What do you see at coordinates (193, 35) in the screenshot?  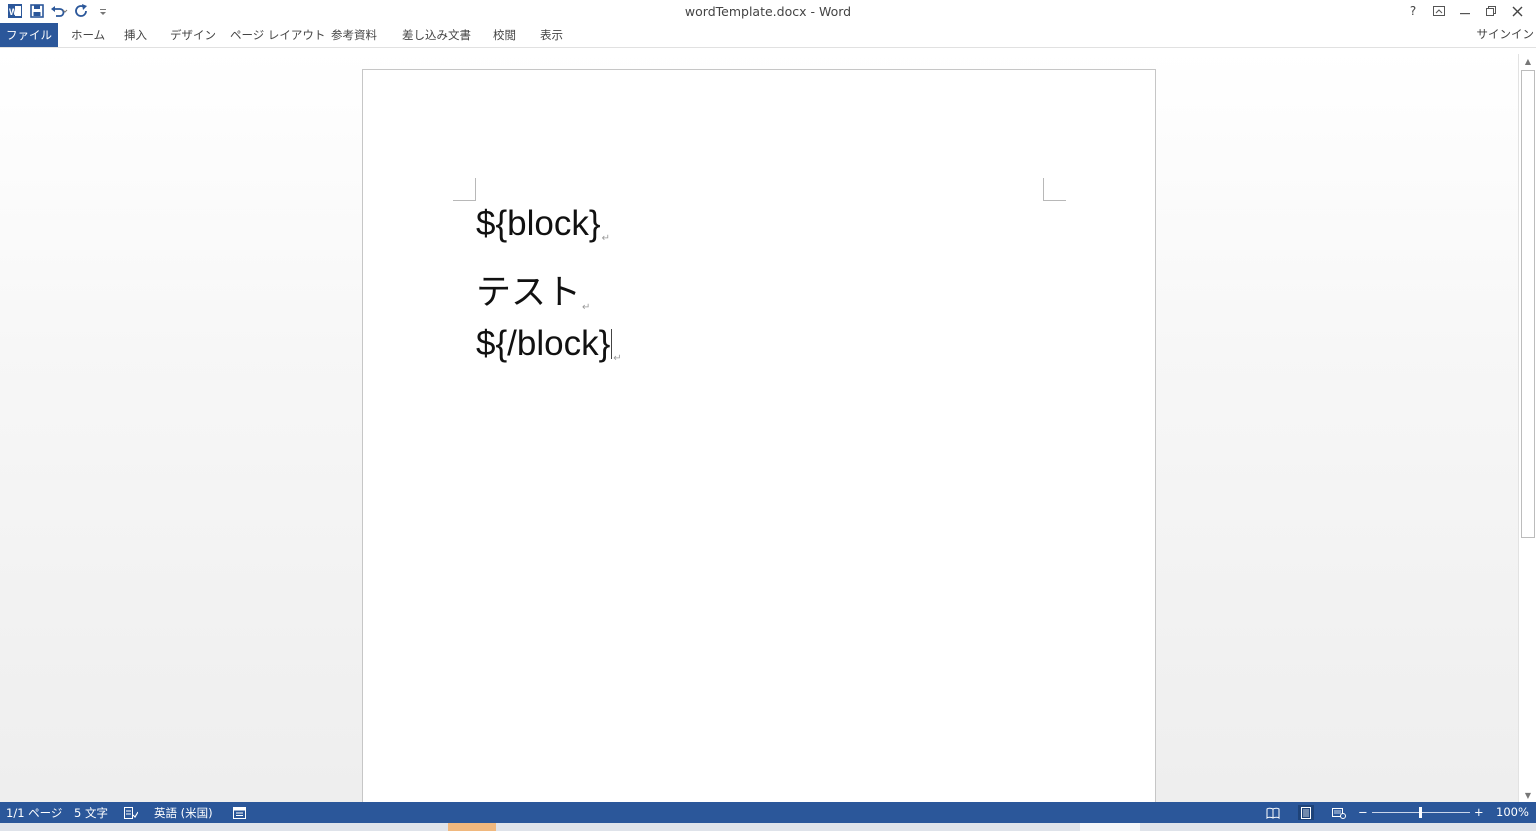 I see `tab-design: デザイン` at bounding box center [193, 35].